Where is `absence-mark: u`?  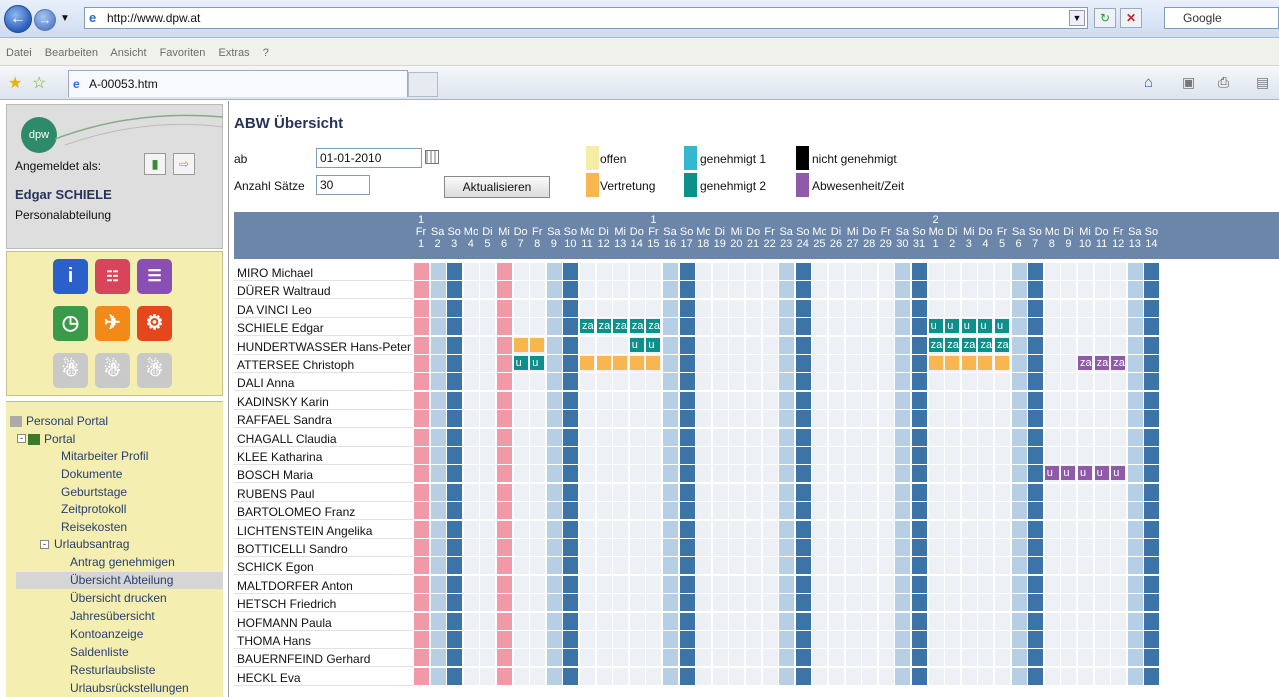 absence-mark: u is located at coordinates (653, 344).